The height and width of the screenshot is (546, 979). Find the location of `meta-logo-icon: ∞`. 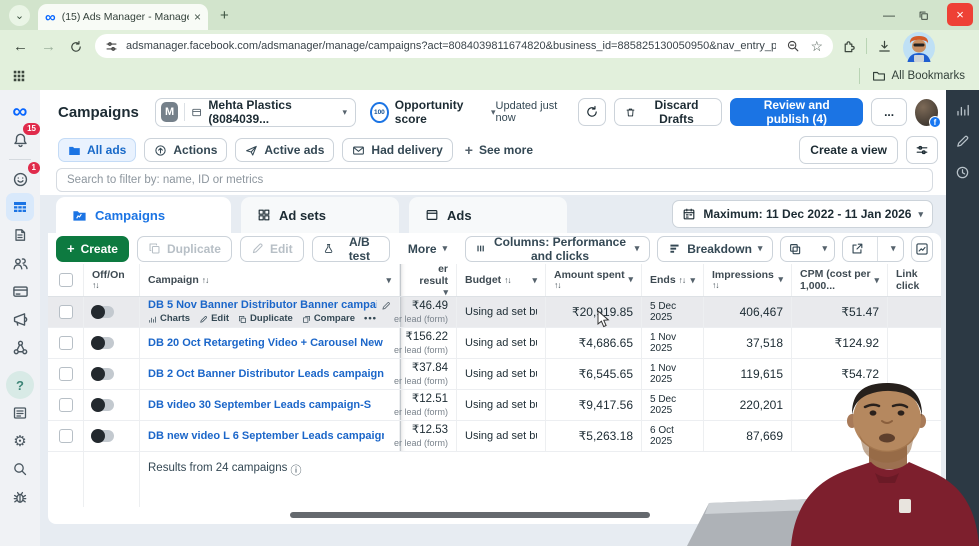

meta-logo-icon: ∞ is located at coordinates (20, 112).